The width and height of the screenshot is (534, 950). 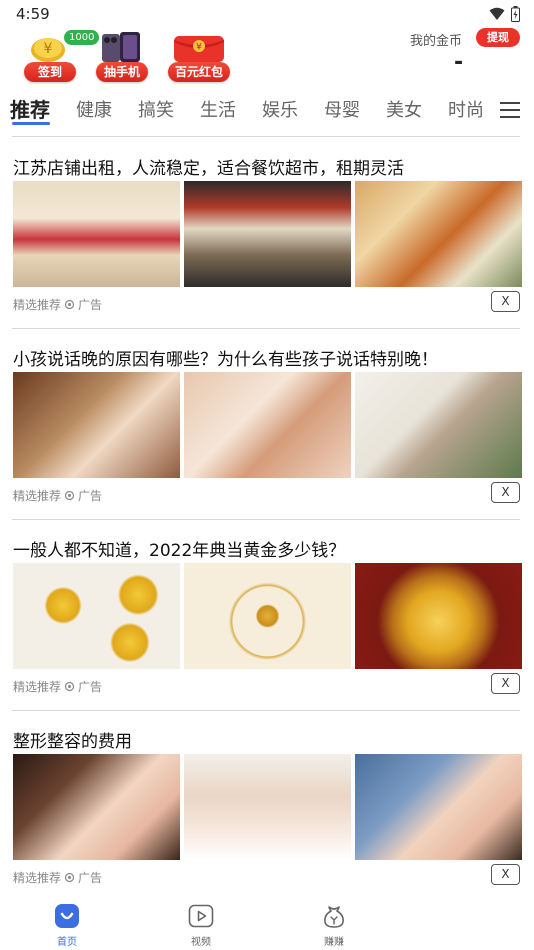 I want to click on red-packet-icon: ¥, so click(x=199, y=49).